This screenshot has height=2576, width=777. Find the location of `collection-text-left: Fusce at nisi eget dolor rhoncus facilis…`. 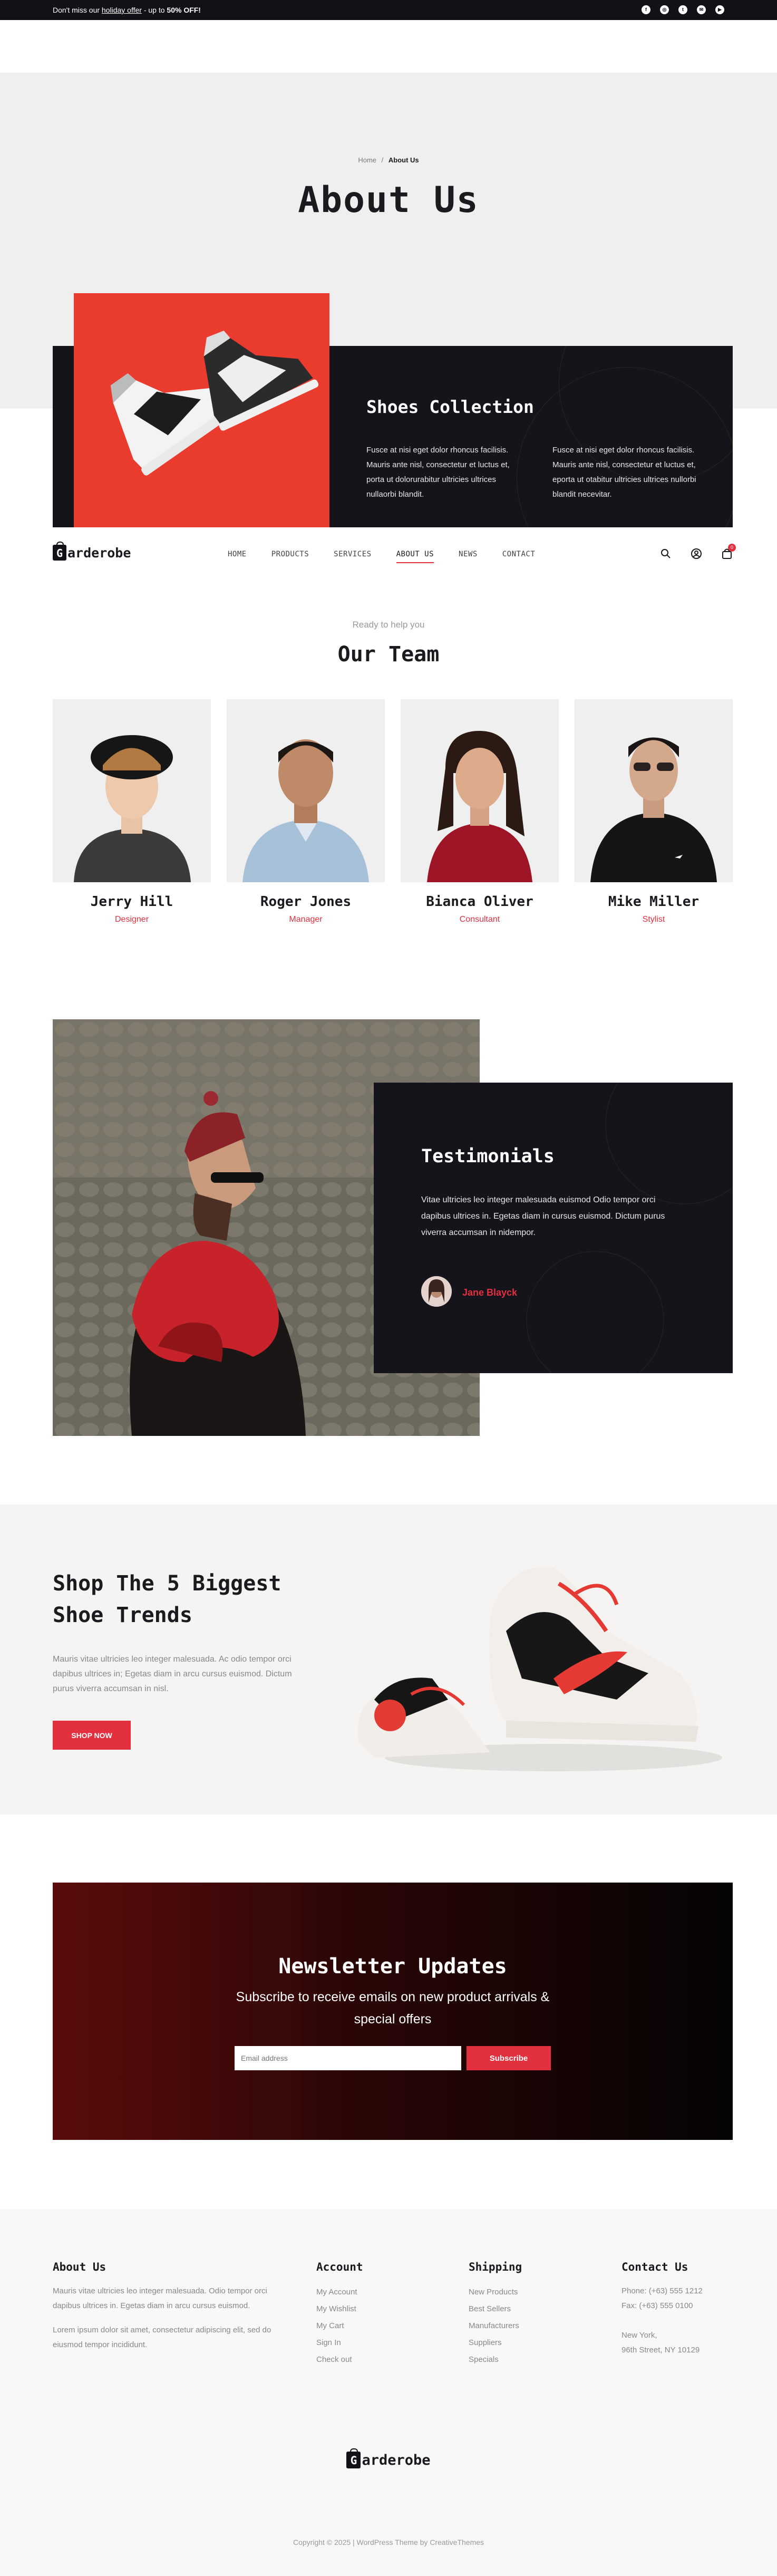

collection-text-left: Fusce at nisi eget dolor rhoncus facilis… is located at coordinates (438, 472).